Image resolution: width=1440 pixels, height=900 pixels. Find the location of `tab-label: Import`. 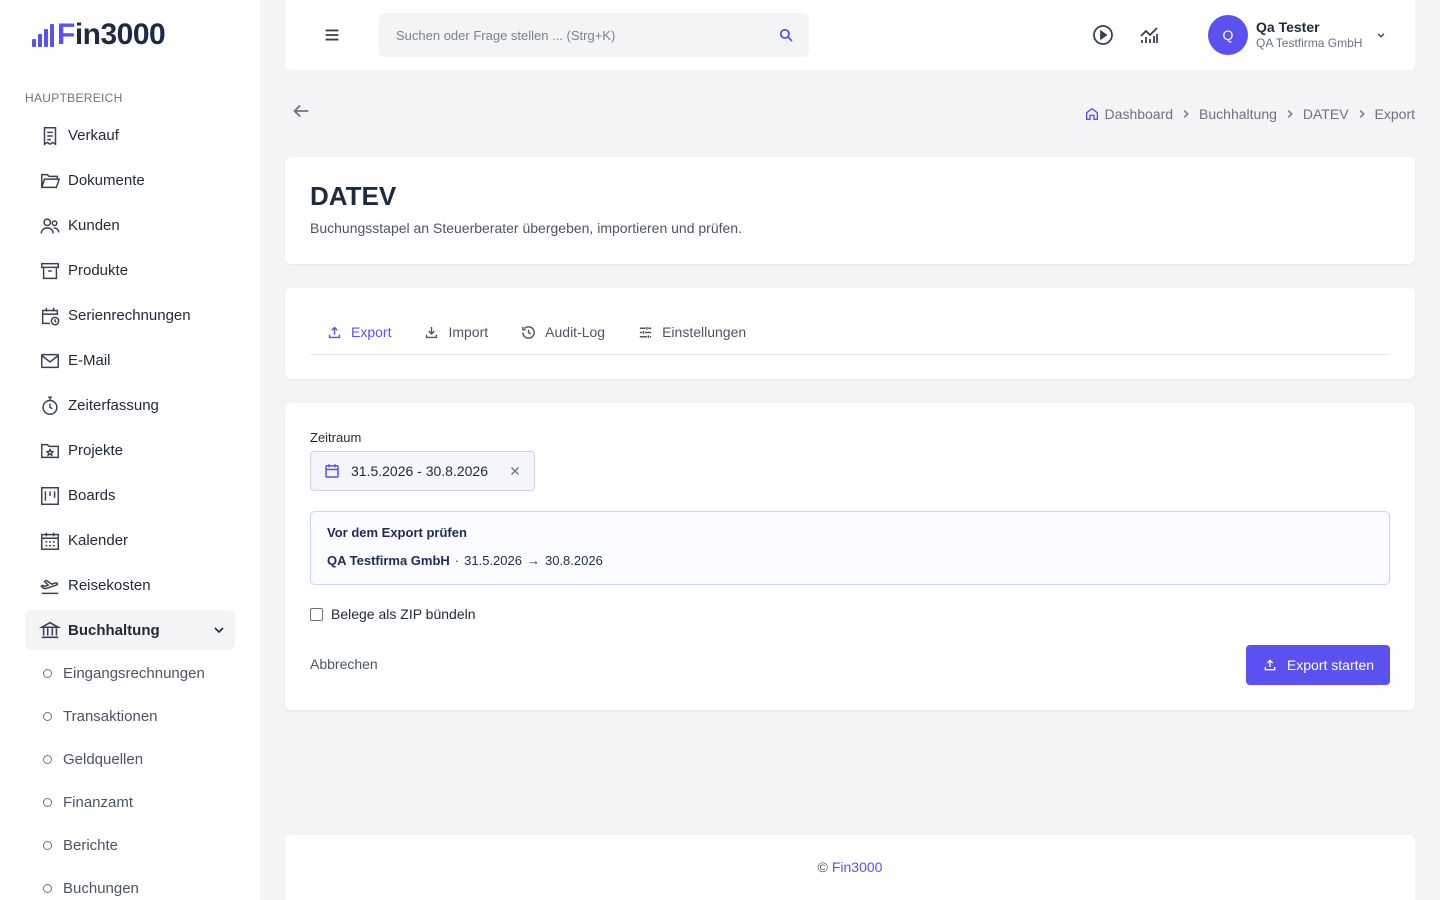

tab-label: Import is located at coordinates (468, 332).